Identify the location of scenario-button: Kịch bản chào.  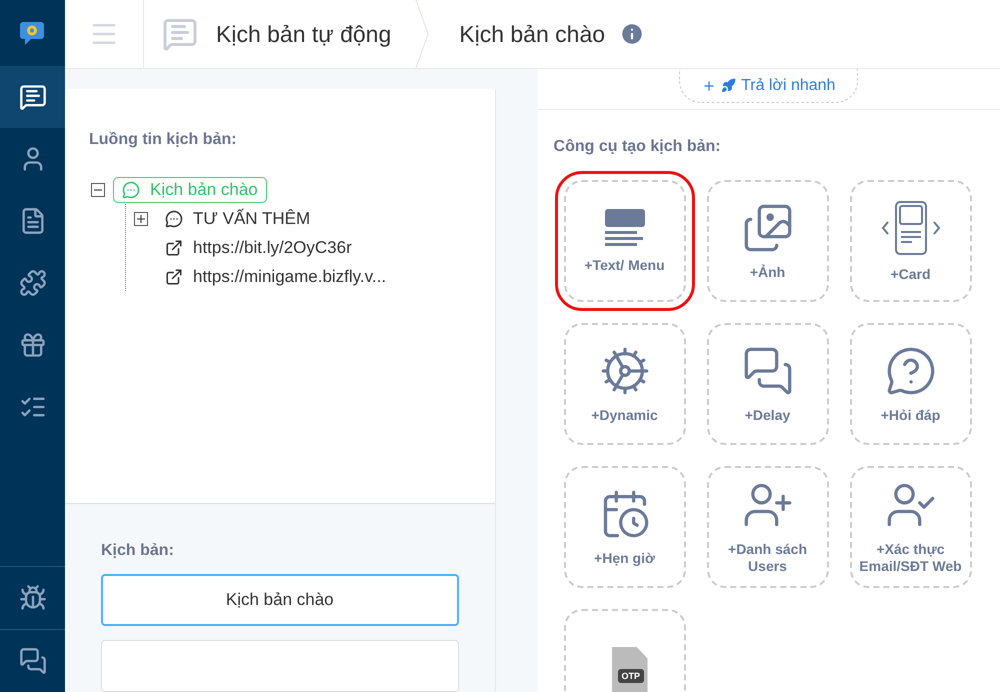
(280, 600).